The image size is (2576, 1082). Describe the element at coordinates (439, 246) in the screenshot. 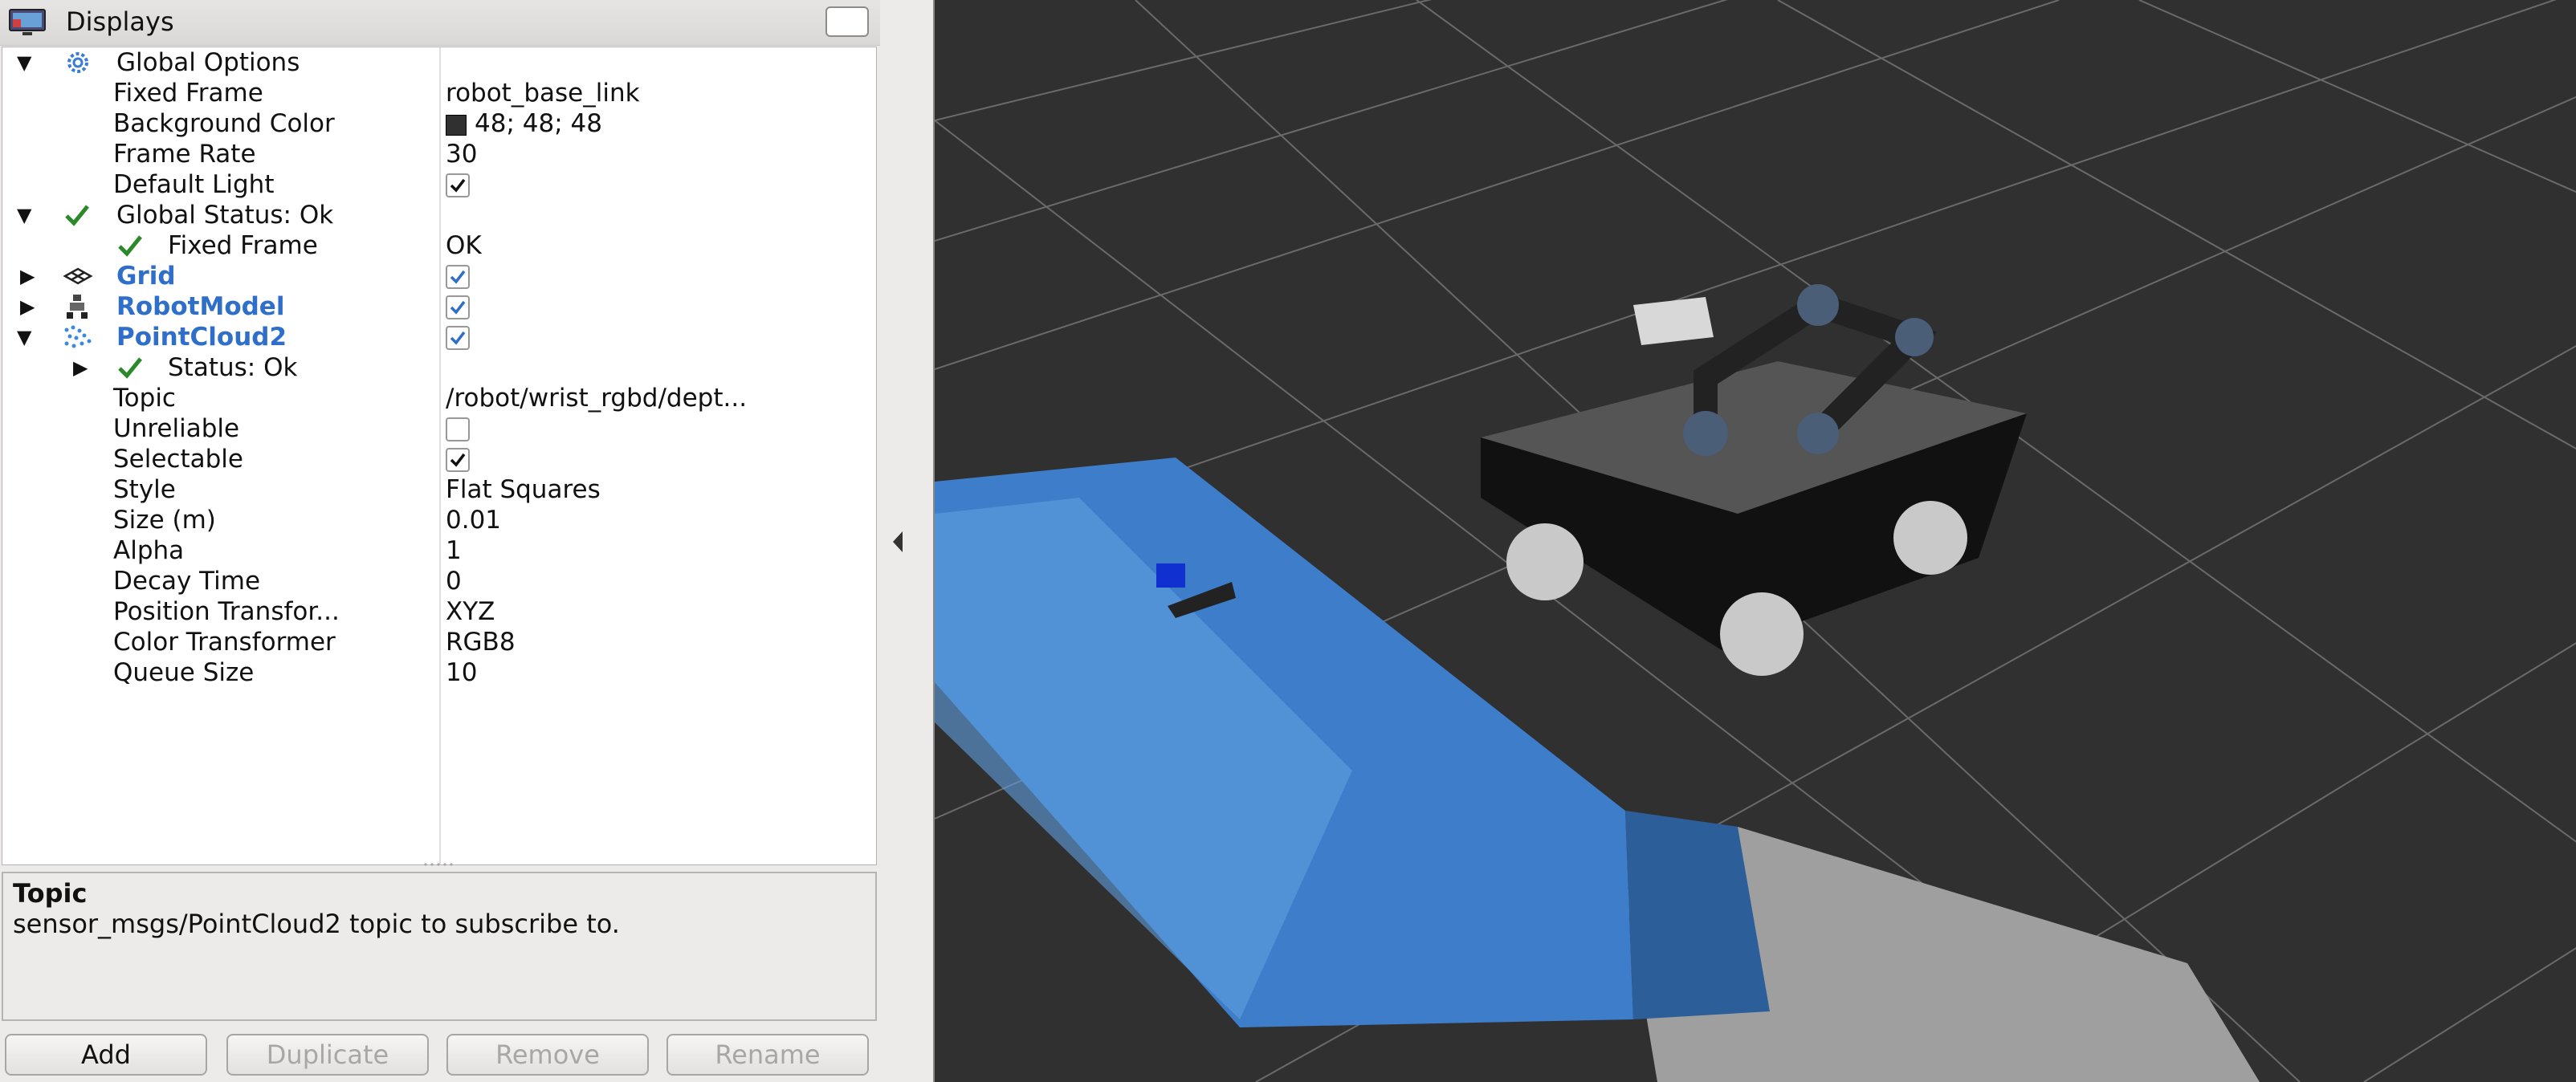

I see `tree-row-status-fixed-frame: Fixed Frame OK` at that location.